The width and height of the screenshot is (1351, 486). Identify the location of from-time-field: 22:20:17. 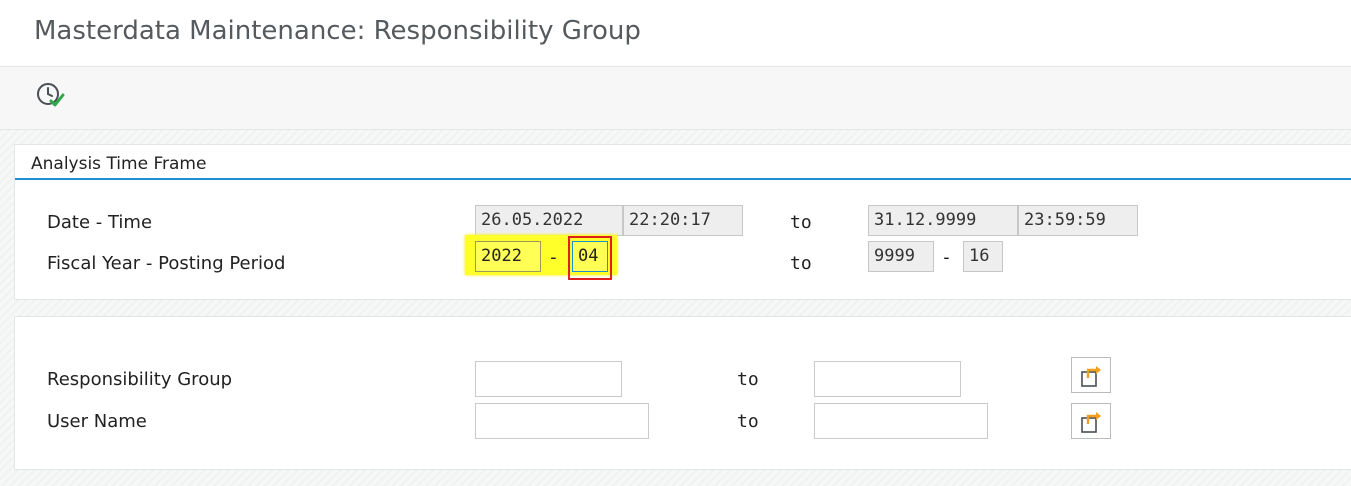
(683, 220).